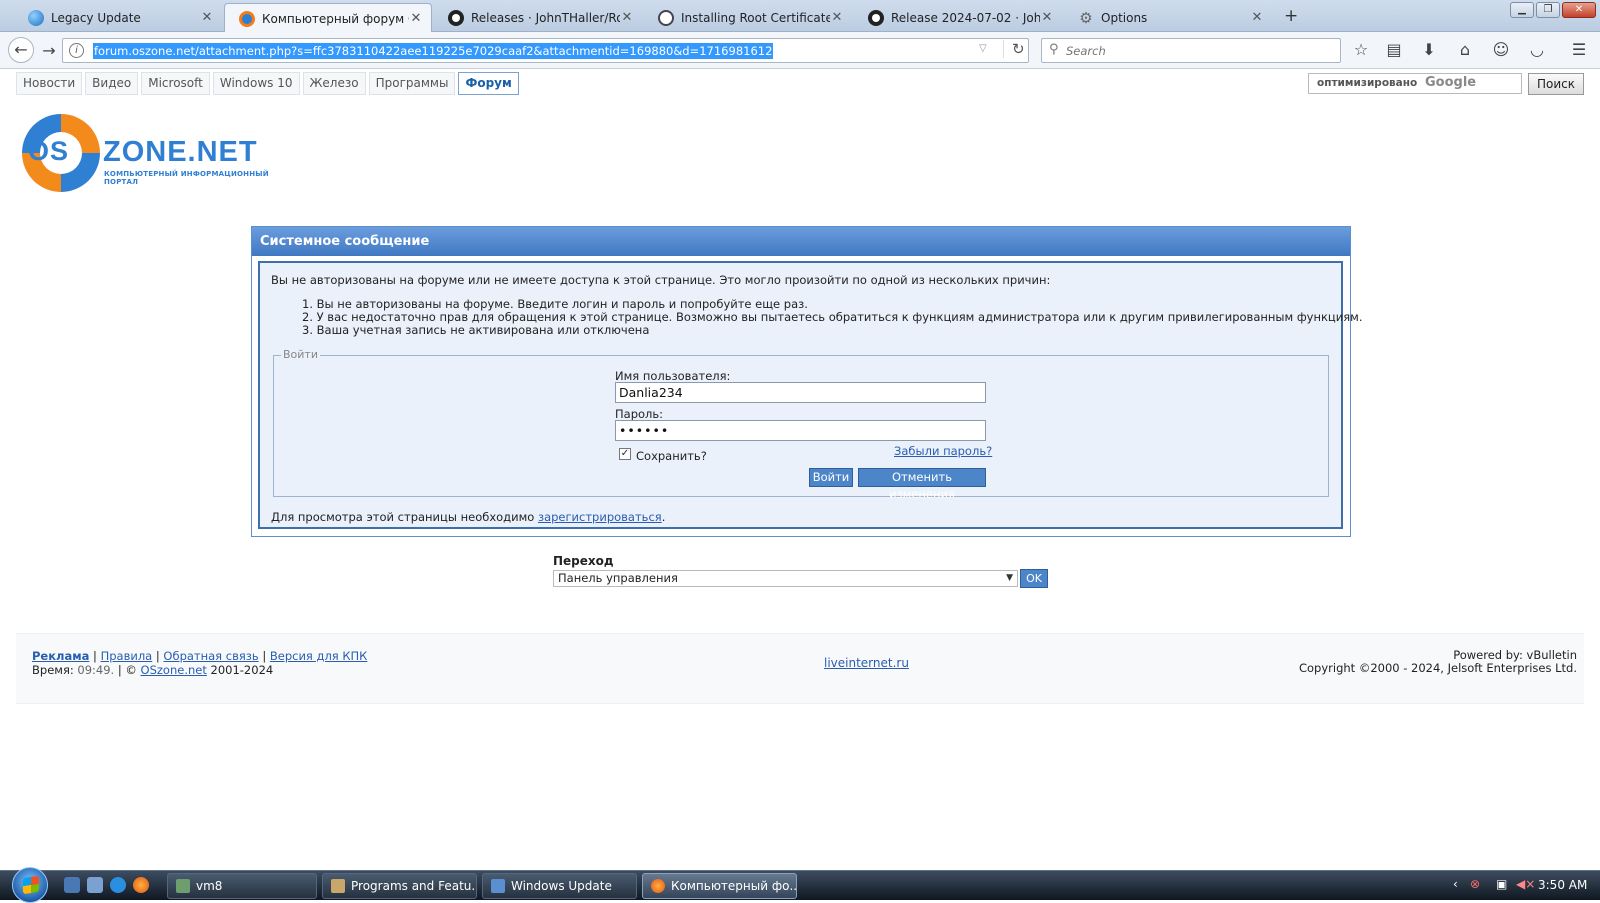 The image size is (1600, 903). Describe the element at coordinates (36, 17) in the screenshot. I see `legacy-update-icon` at that location.